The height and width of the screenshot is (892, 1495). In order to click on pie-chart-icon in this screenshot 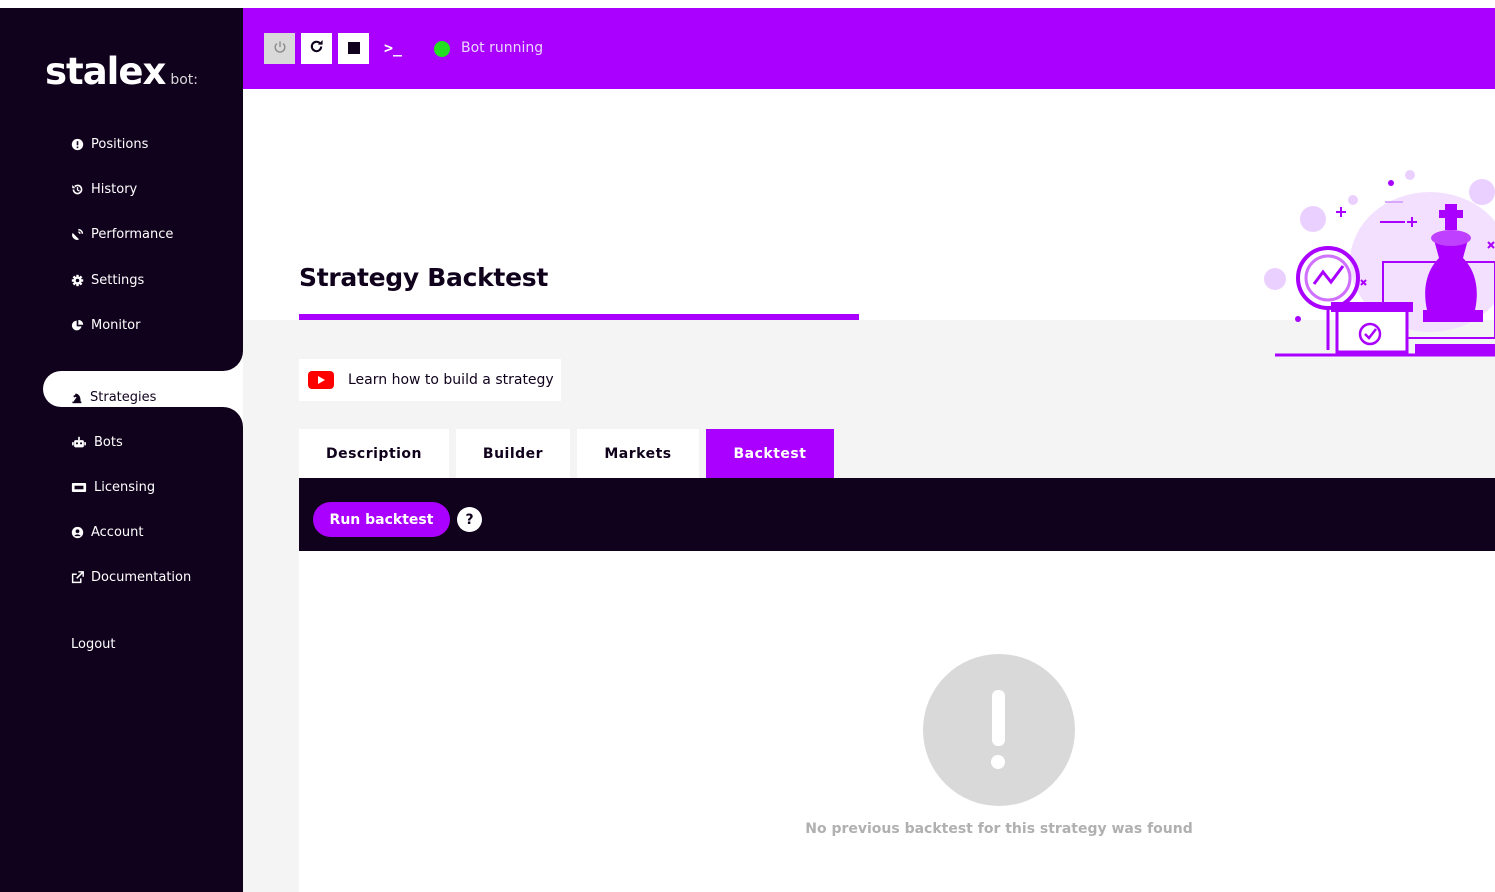, I will do `click(77, 325)`.